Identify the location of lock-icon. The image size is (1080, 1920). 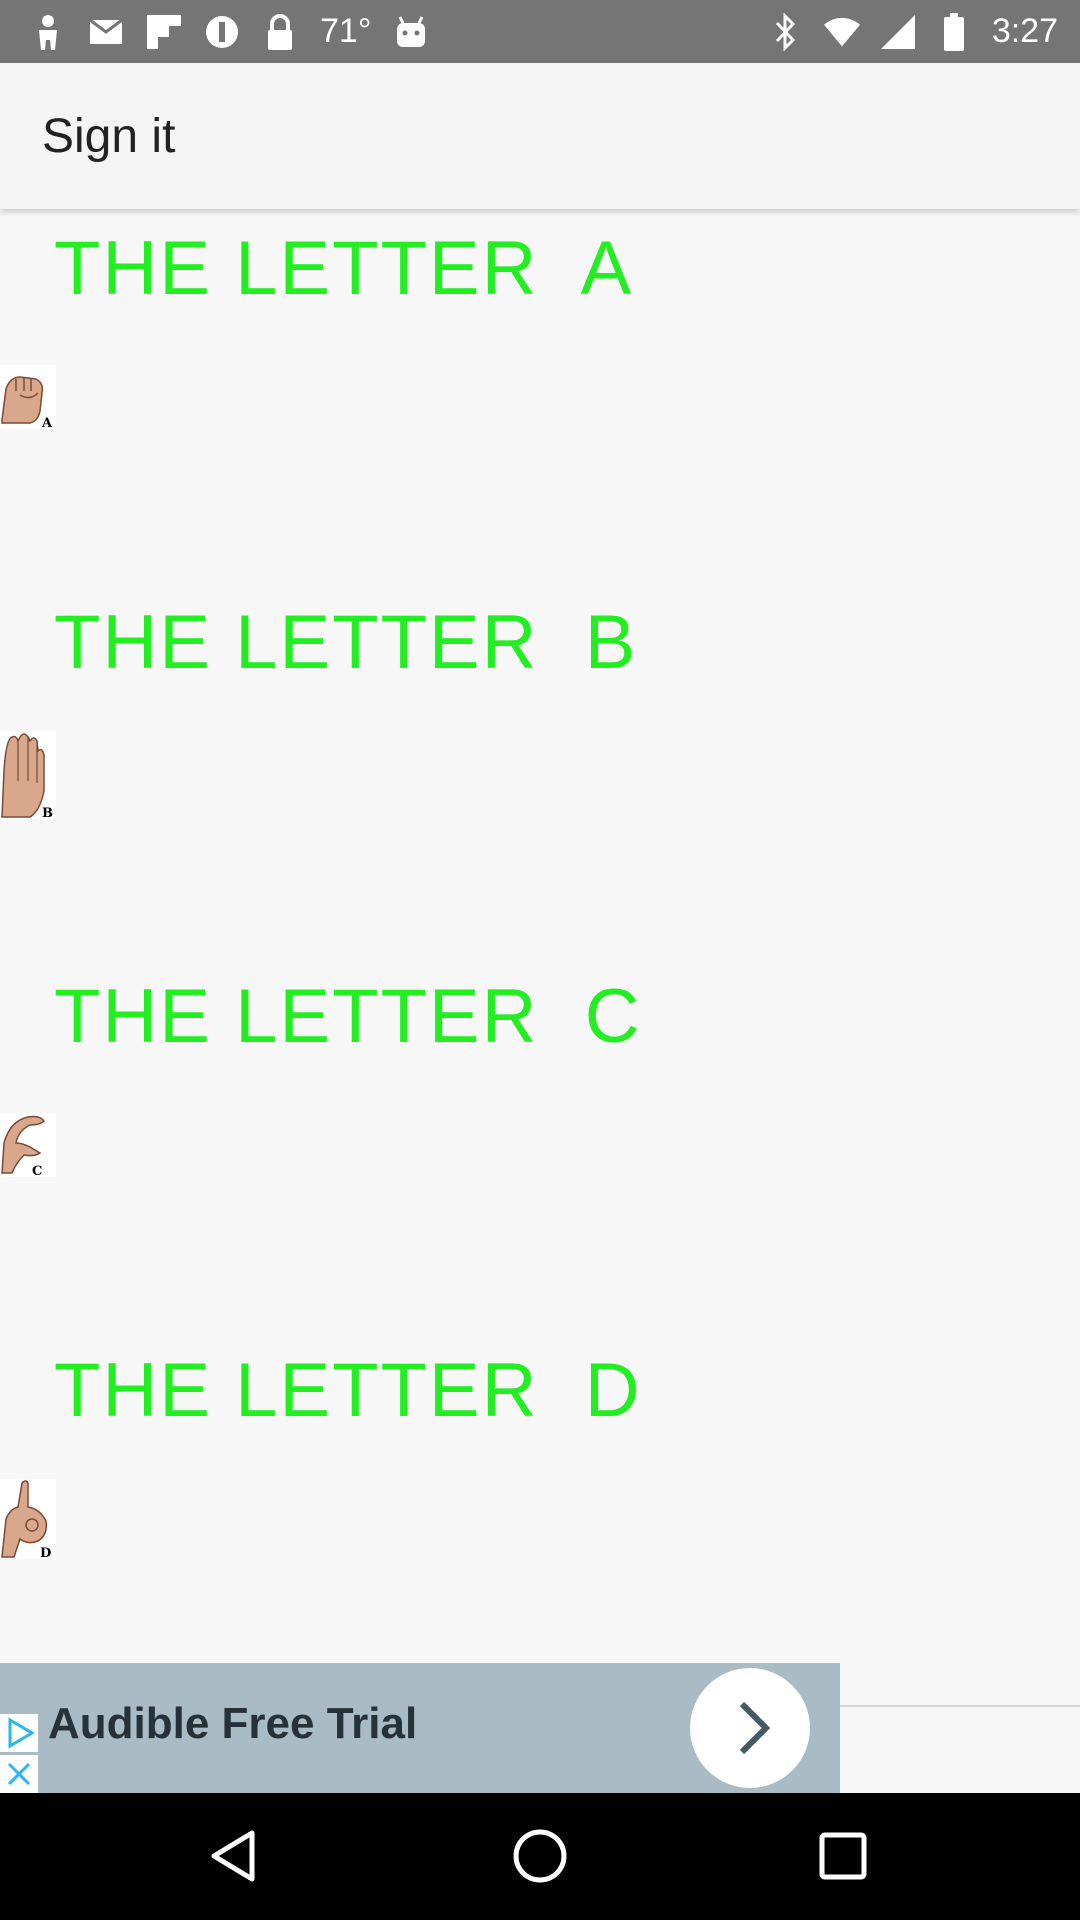
(280, 32).